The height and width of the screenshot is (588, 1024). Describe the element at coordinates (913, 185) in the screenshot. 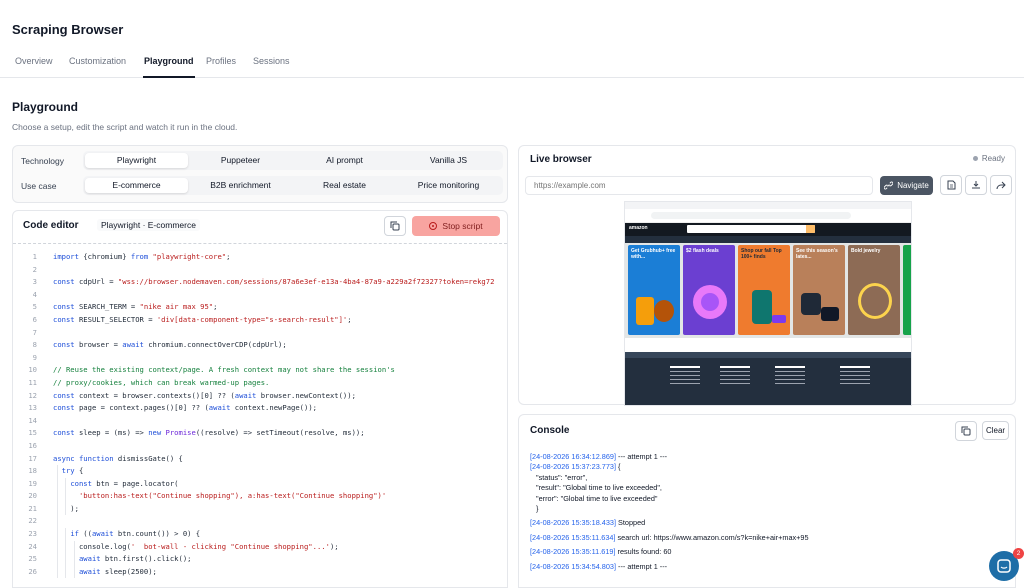

I see `navigate-label: Navigate` at that location.